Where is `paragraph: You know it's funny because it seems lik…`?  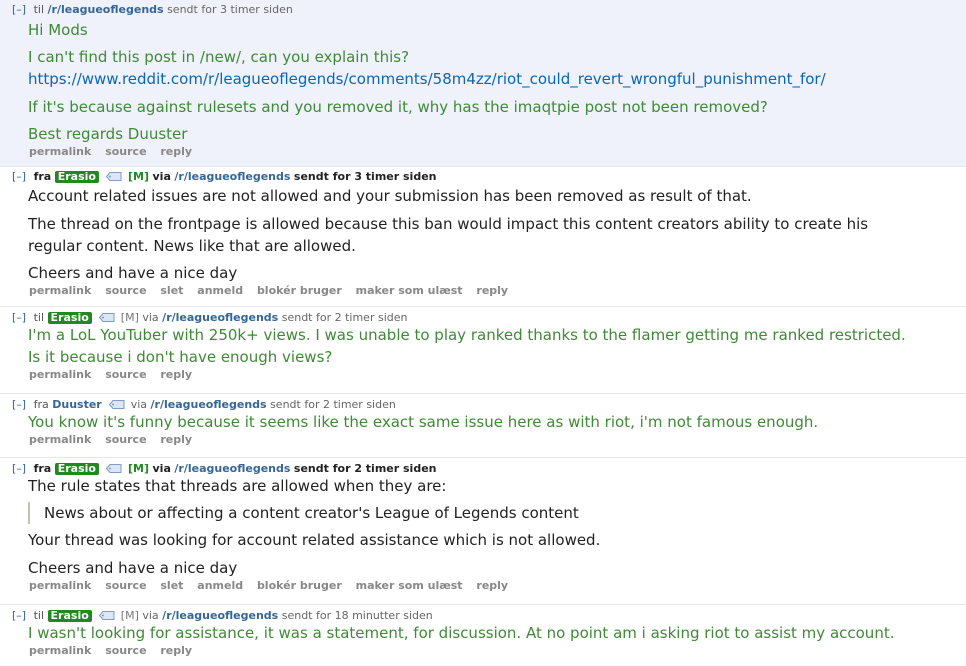
paragraph: You know it's funny because it seems lik… is located at coordinates (423, 422).